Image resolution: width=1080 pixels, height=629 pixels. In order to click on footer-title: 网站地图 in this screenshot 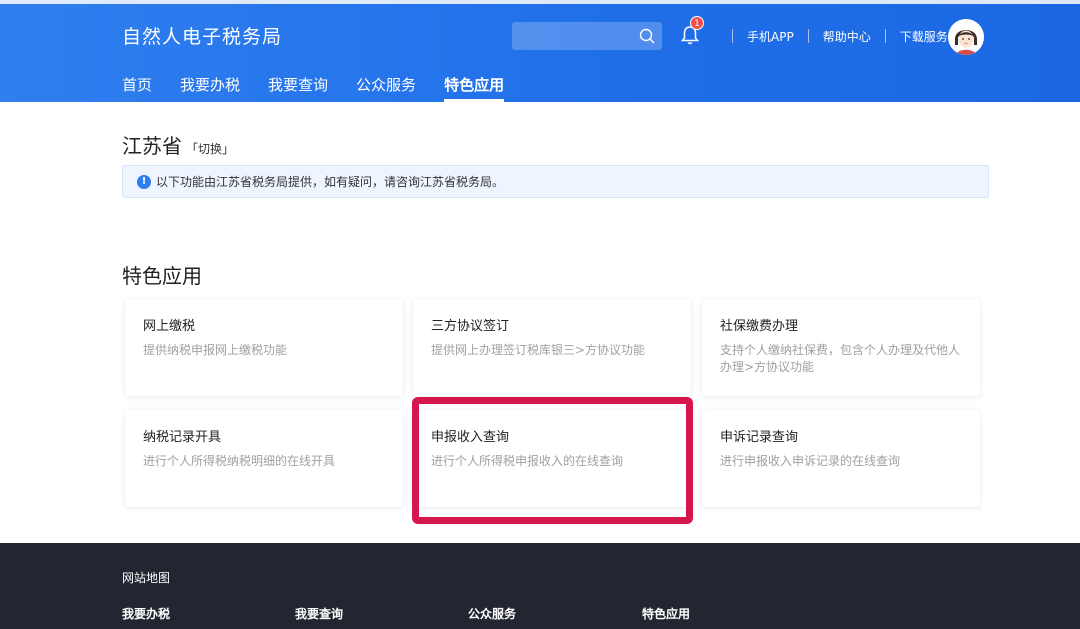, I will do `click(146, 578)`.